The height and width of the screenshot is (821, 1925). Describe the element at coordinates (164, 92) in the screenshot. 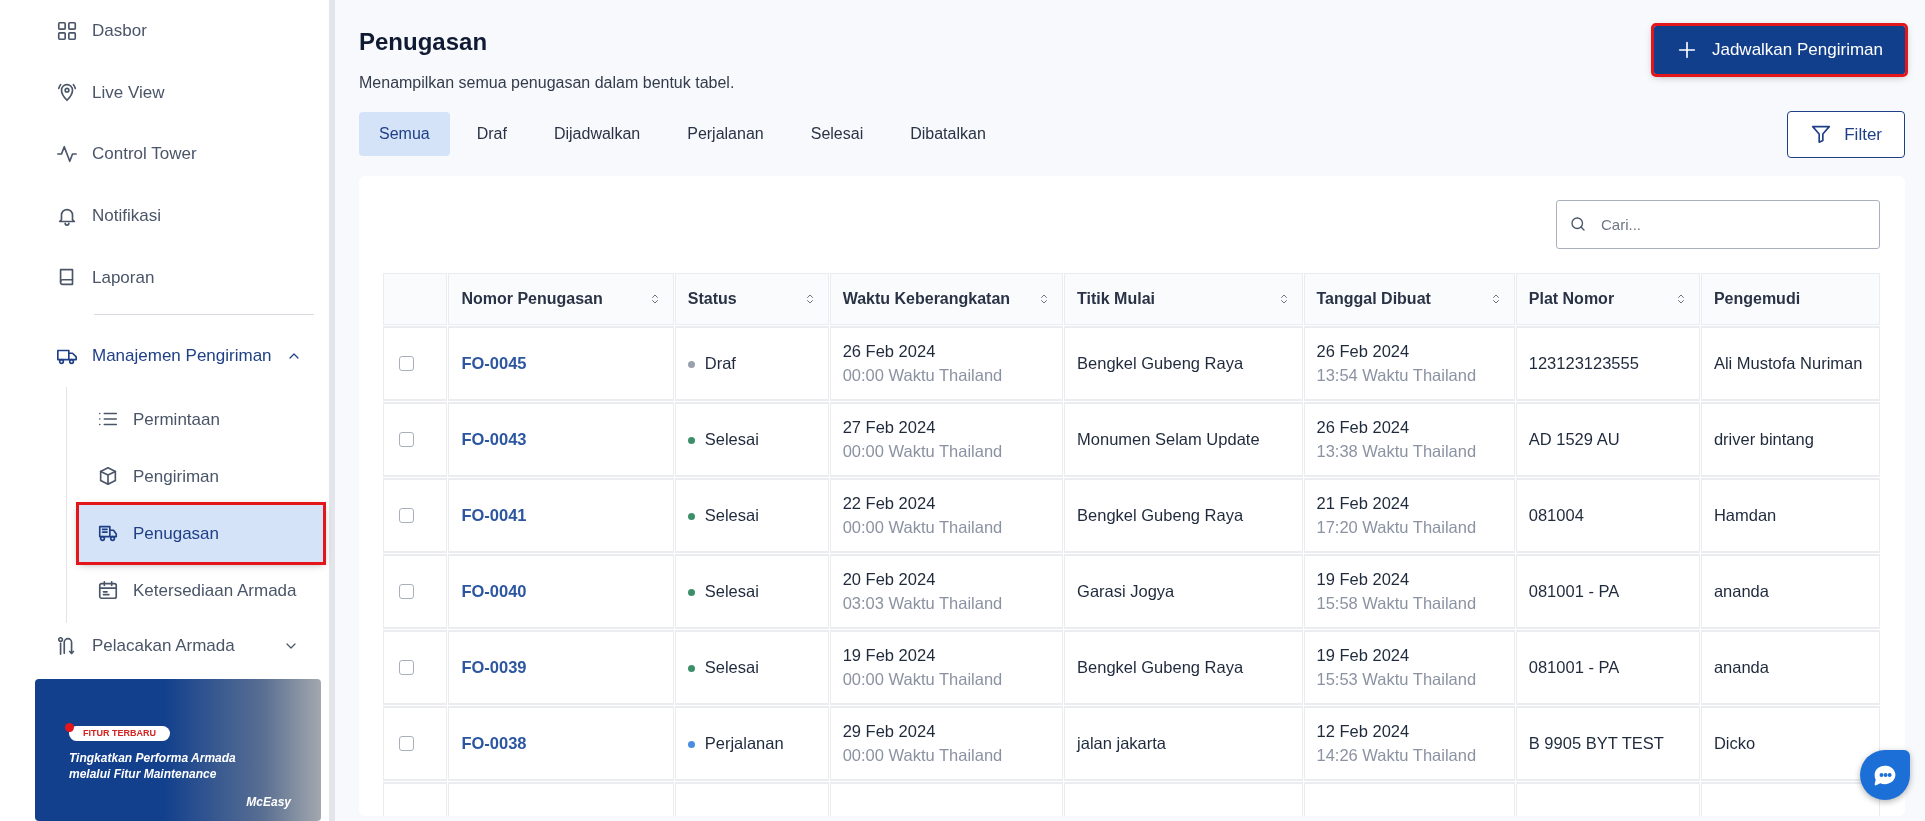

I see `sidebar-item: Live View` at that location.